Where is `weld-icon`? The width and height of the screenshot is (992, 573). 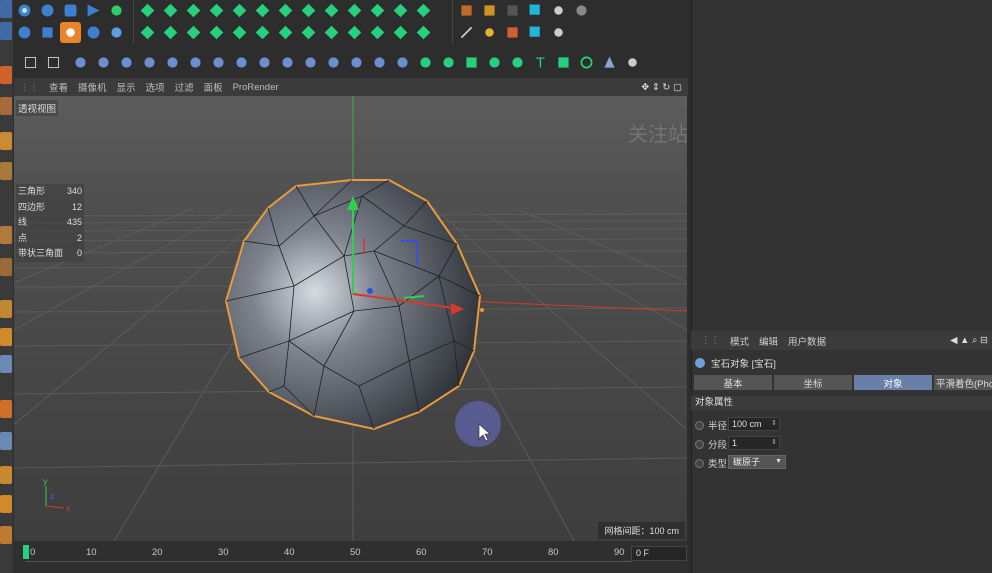
weld-icon is located at coordinates (172, 62).